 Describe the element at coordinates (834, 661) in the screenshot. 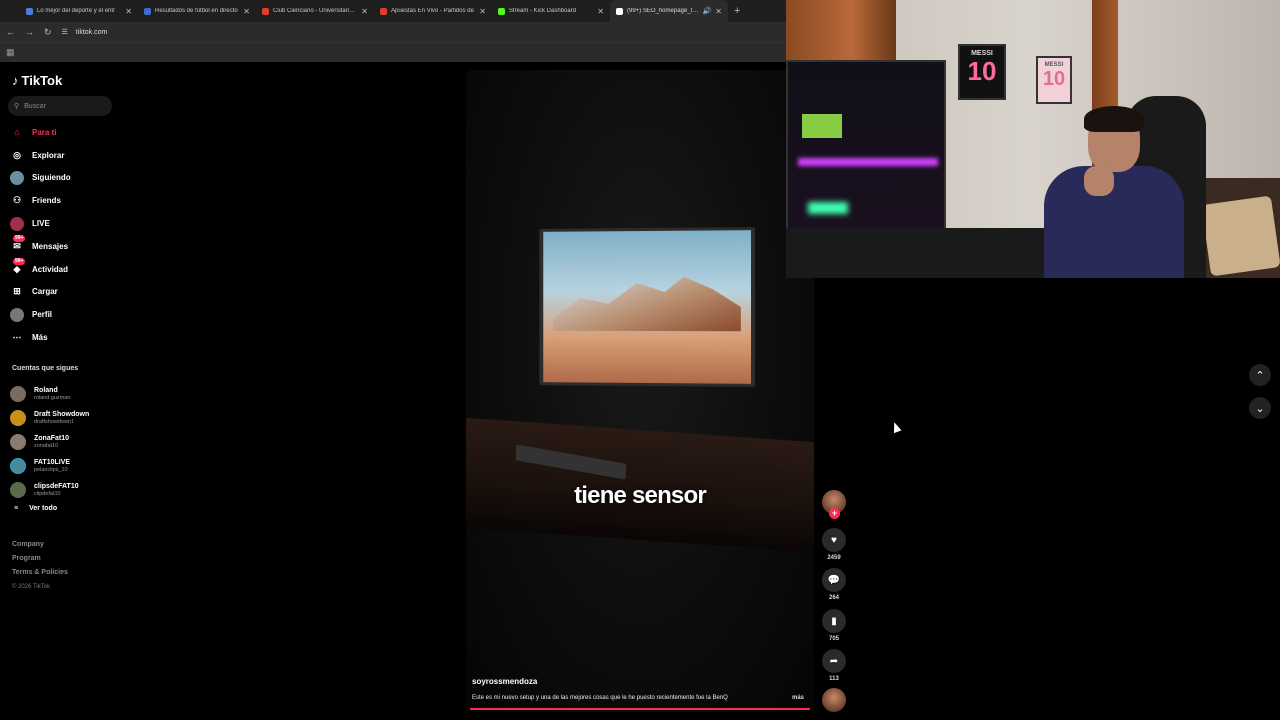

I see `share-icon: ➦` at that location.